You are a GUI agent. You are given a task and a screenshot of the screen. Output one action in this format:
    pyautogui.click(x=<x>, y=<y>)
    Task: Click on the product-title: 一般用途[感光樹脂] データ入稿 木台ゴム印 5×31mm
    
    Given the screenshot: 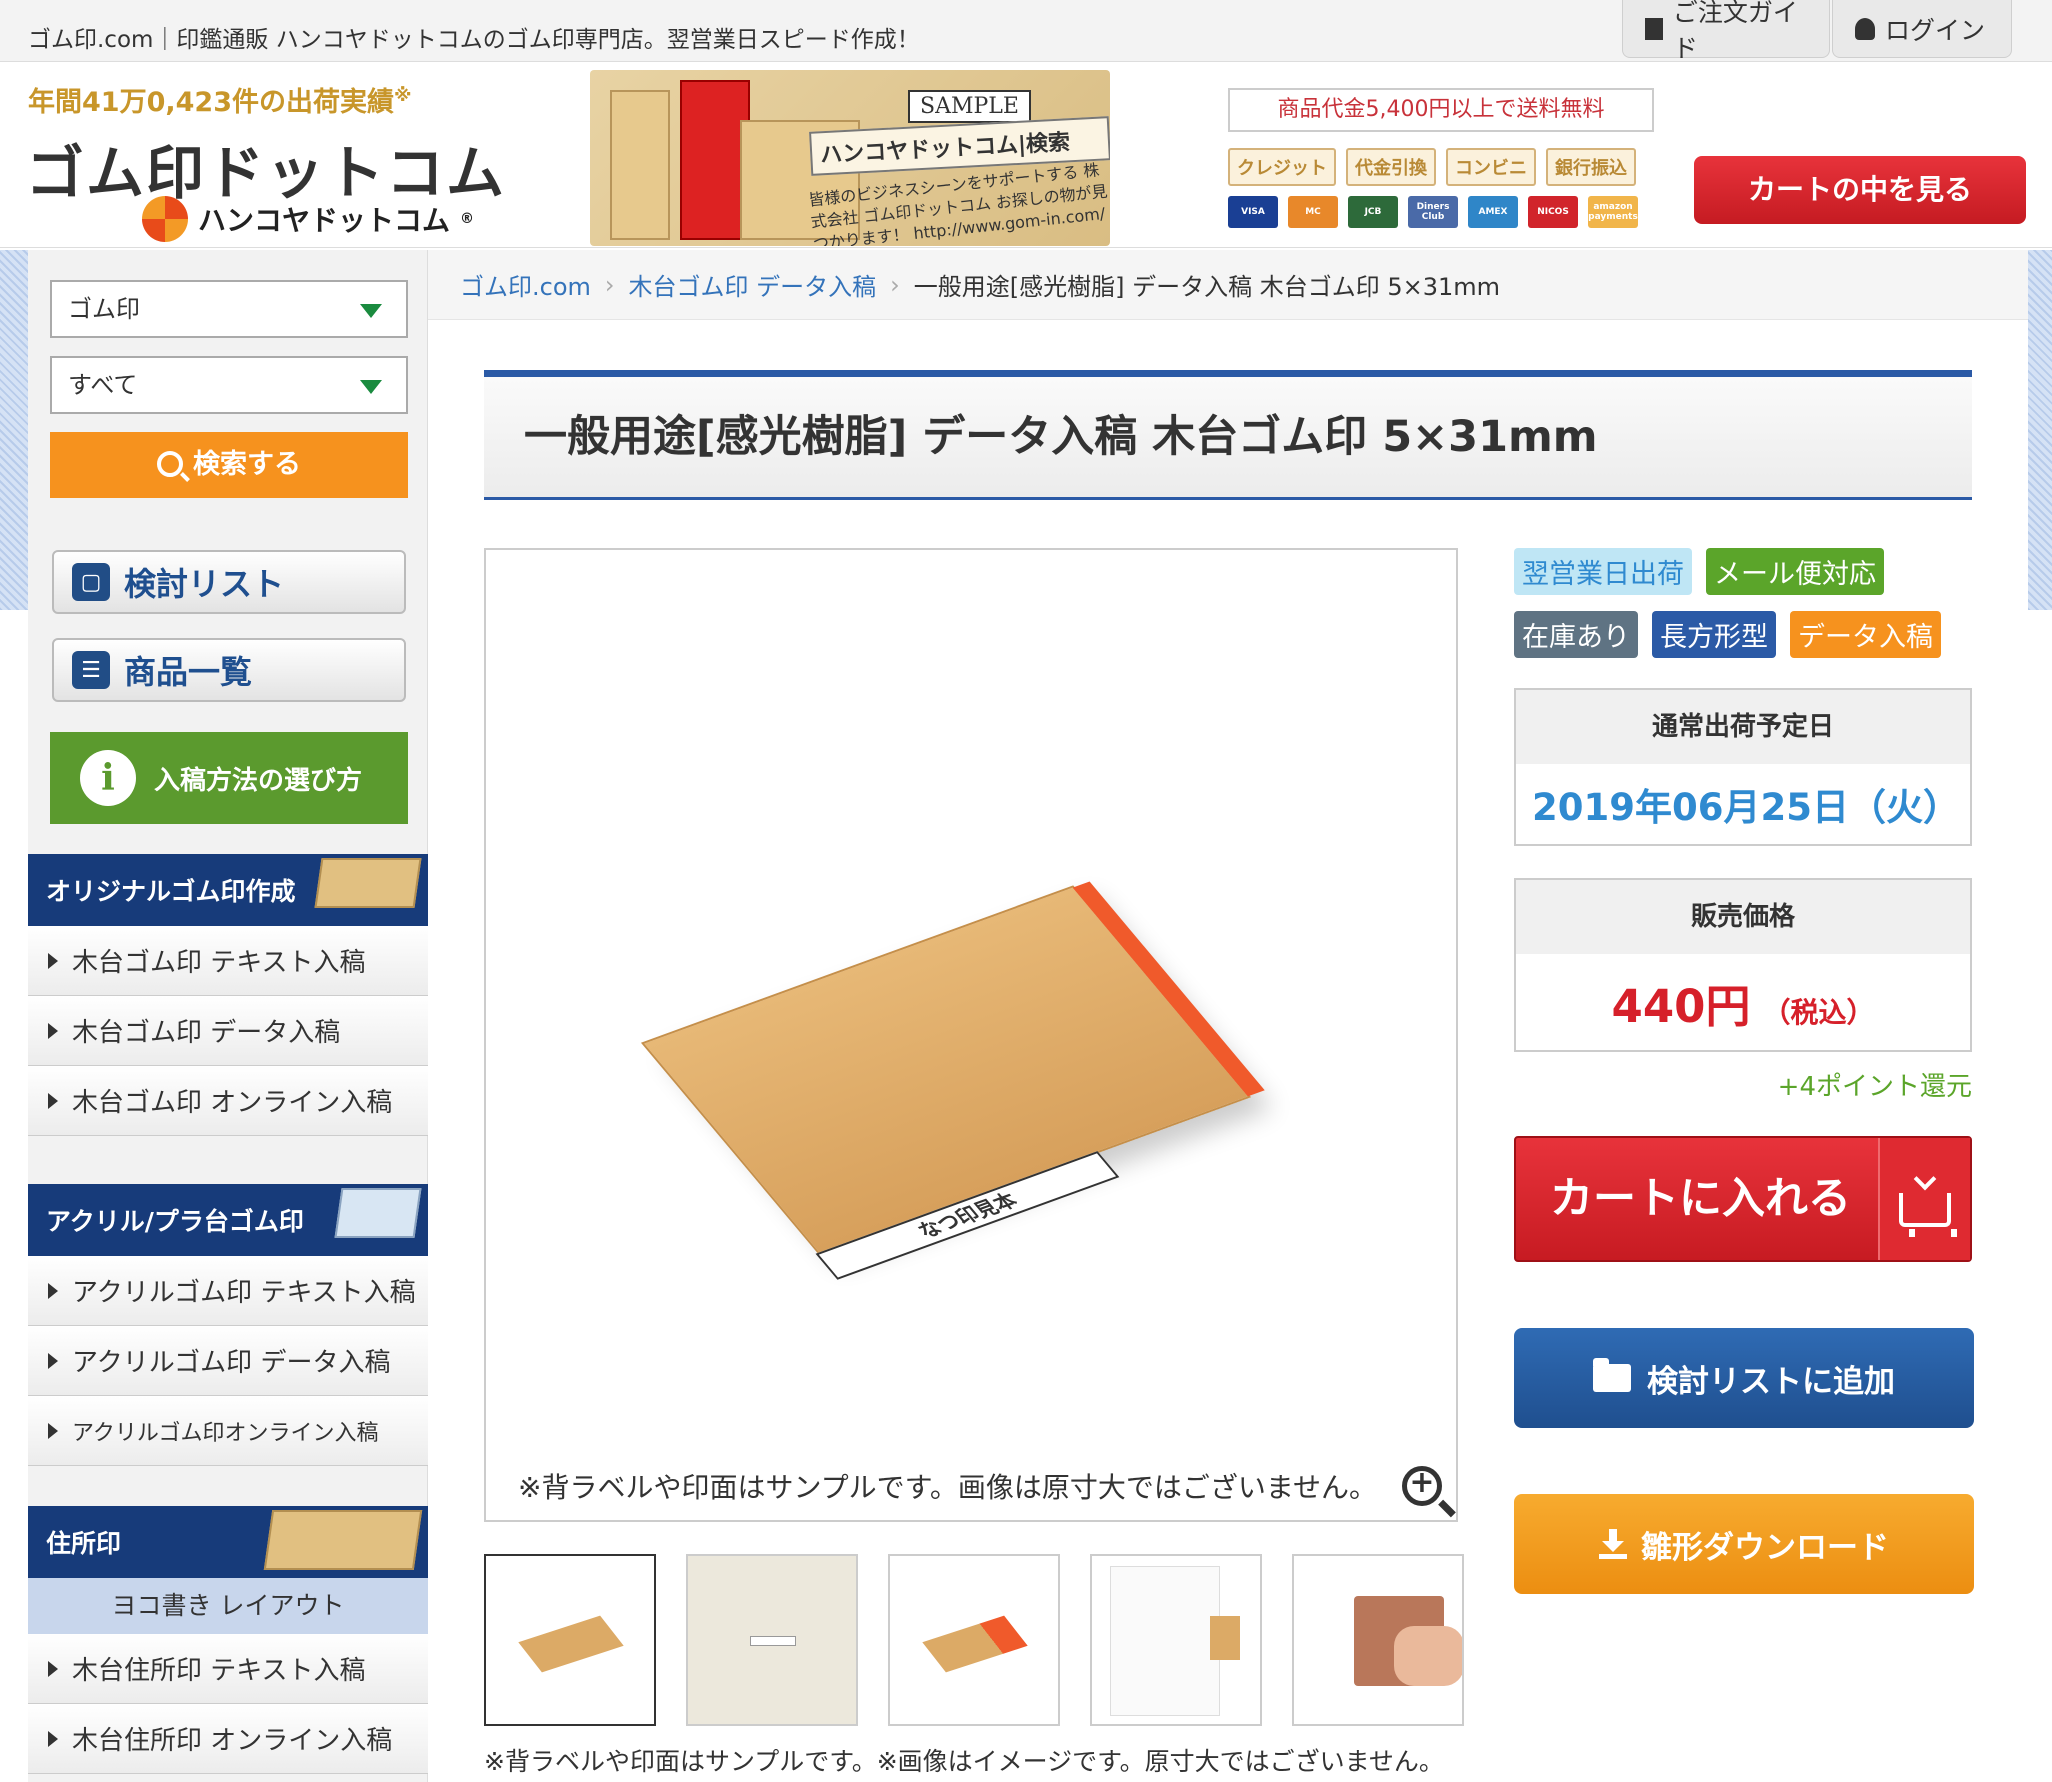 What is the action you would take?
    pyautogui.click(x=1228, y=435)
    